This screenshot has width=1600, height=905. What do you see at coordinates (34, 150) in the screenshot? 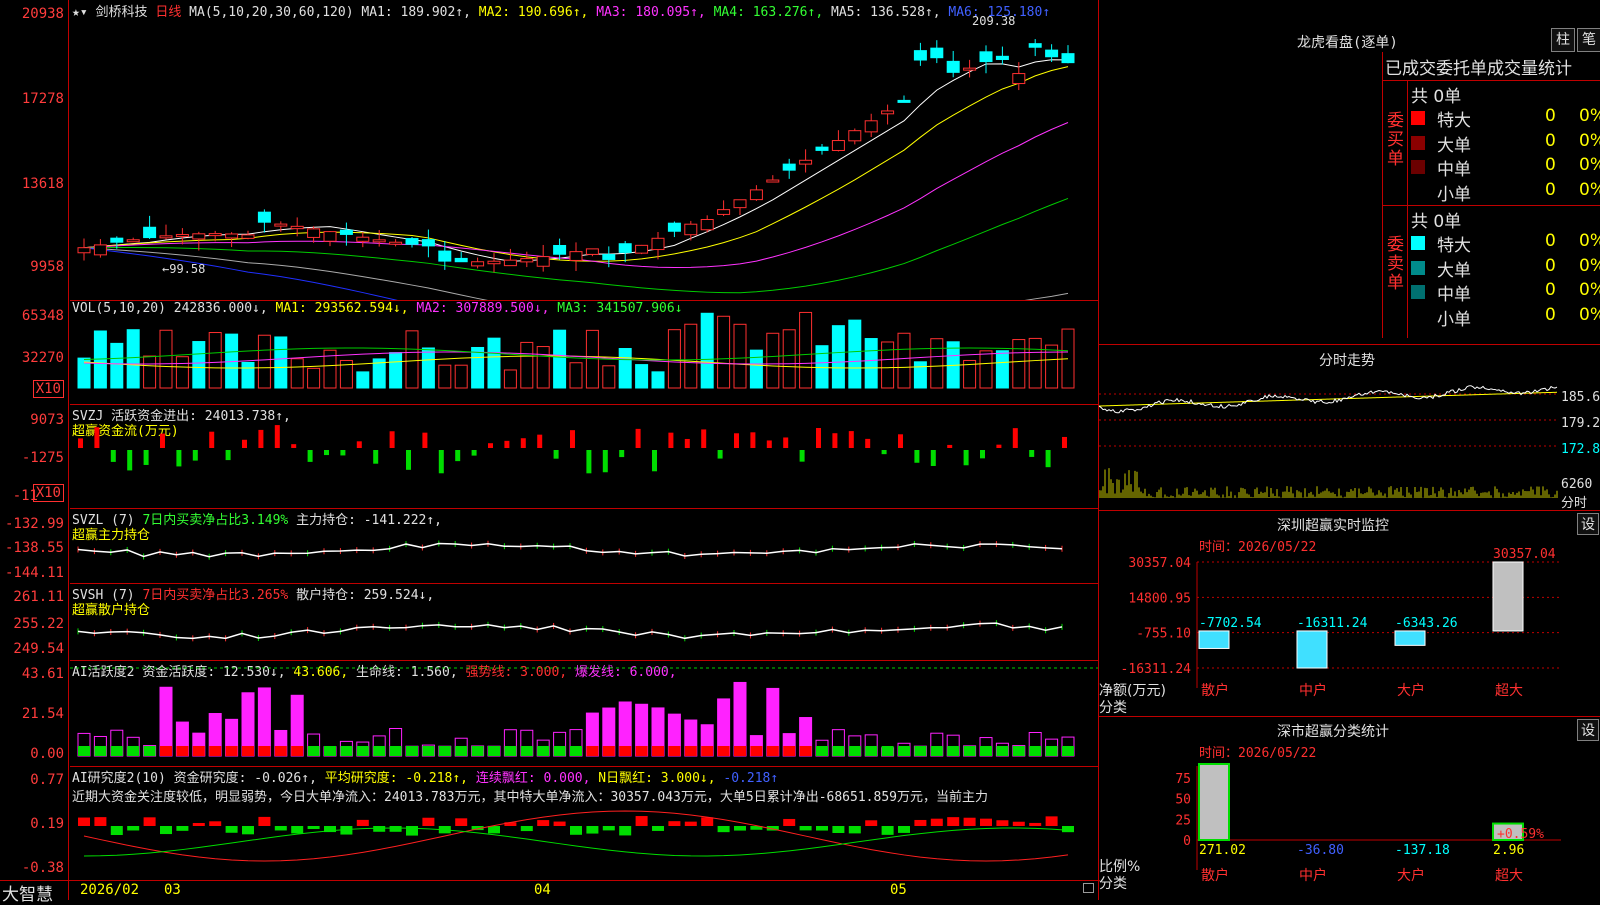
I see `kline-y-axis: 20938 17278 13618 9958` at bounding box center [34, 150].